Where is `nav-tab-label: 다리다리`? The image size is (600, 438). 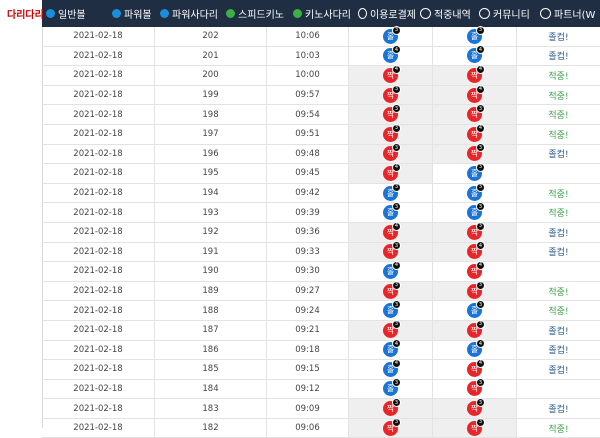
nav-tab-label: 다리다리 is located at coordinates (25, 15).